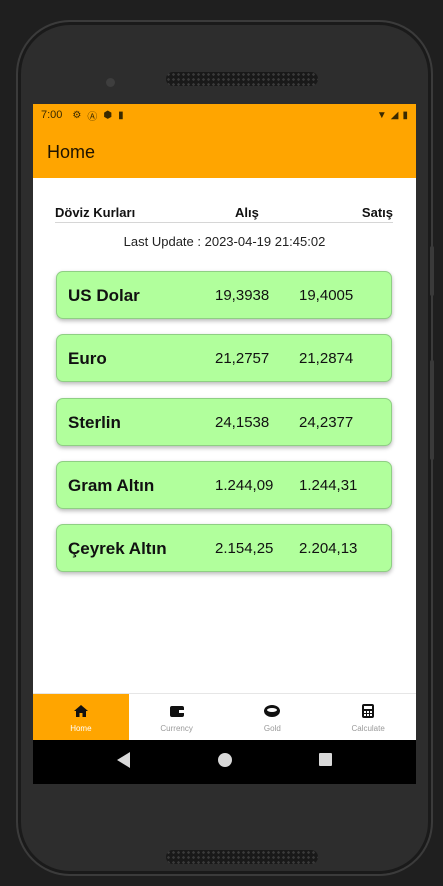 The image size is (443, 886). Describe the element at coordinates (95, 212) in the screenshot. I see `header-currency: Döviz Kurları` at that location.